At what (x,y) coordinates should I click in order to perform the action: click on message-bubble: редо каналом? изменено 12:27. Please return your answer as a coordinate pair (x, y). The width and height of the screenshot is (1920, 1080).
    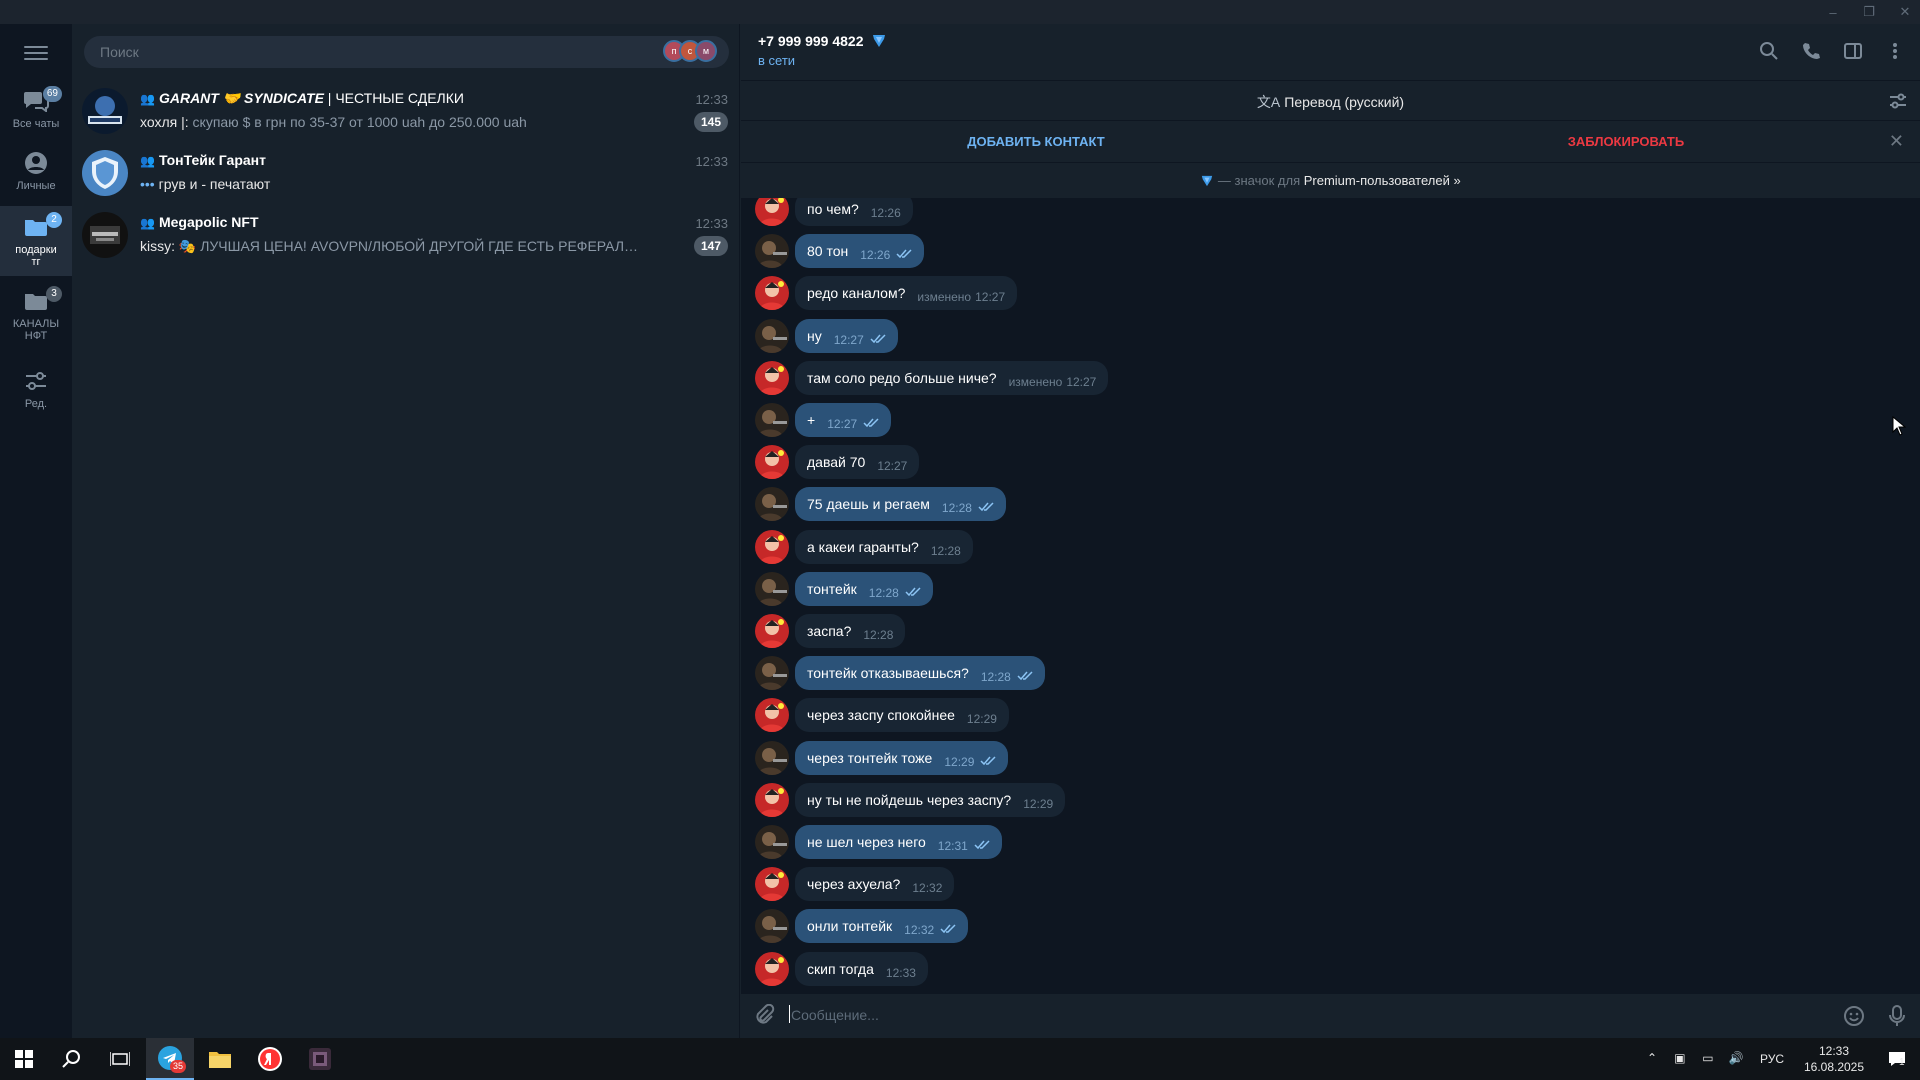
    Looking at the image, I should click on (906, 293).